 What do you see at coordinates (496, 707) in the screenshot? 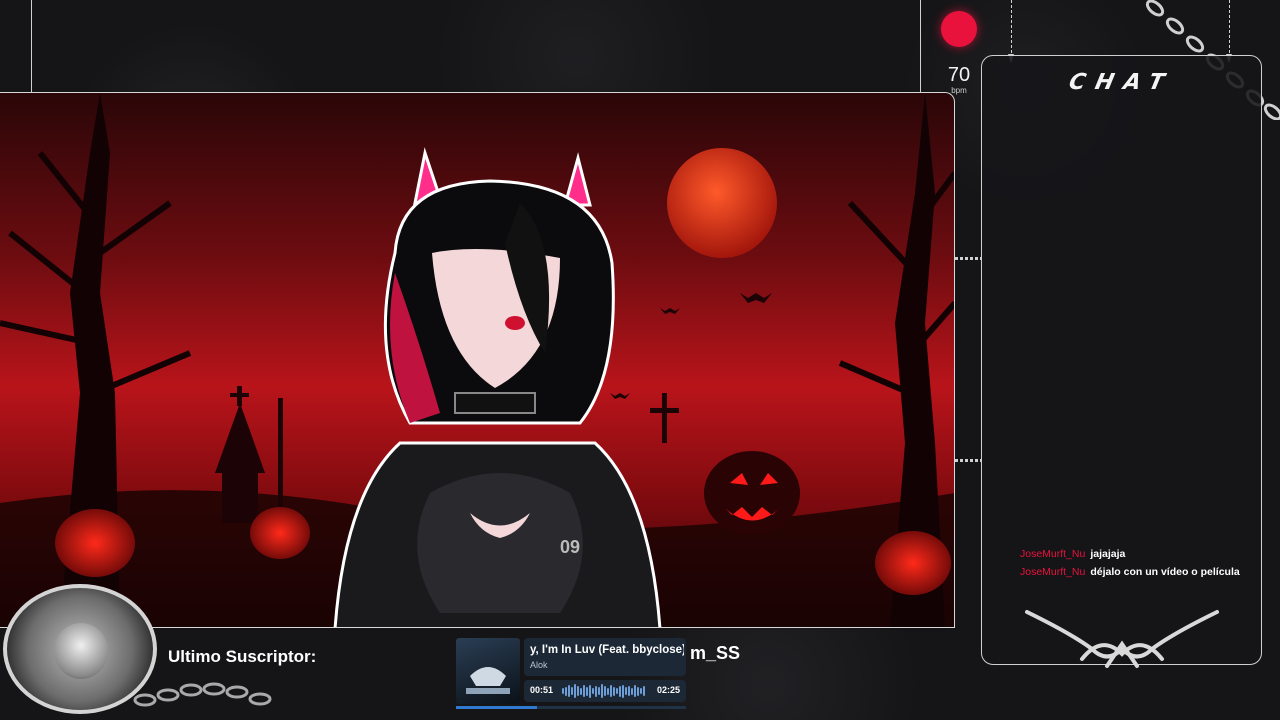
I see `progress-fill` at bounding box center [496, 707].